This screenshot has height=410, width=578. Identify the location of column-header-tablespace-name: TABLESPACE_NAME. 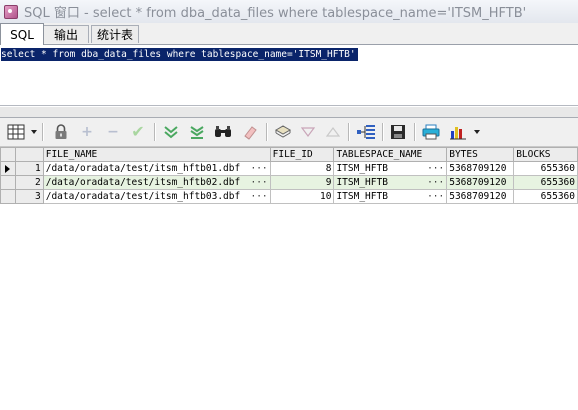
(390, 154).